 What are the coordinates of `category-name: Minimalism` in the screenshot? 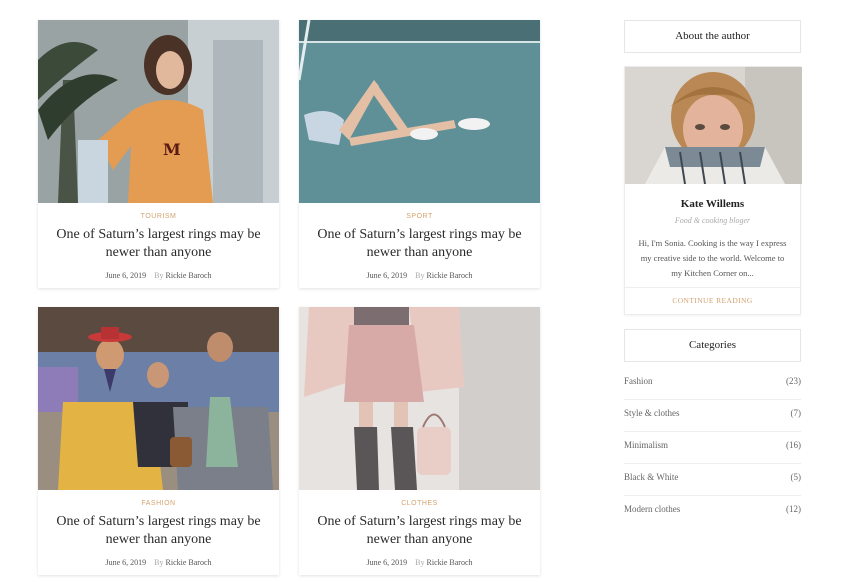 It's located at (646, 447).